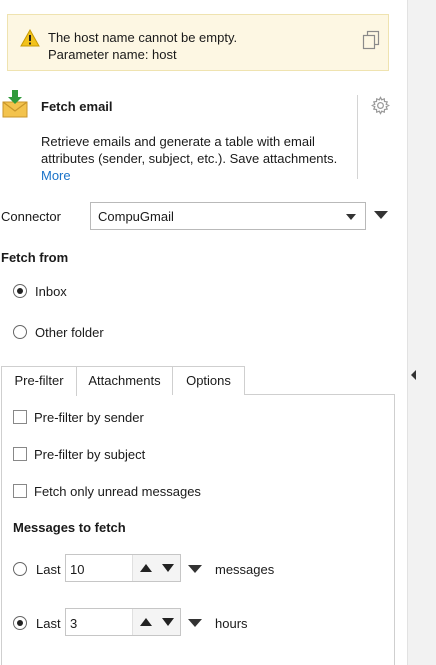 The height and width of the screenshot is (665, 436). I want to click on chevron-down-icon, so click(351, 217).